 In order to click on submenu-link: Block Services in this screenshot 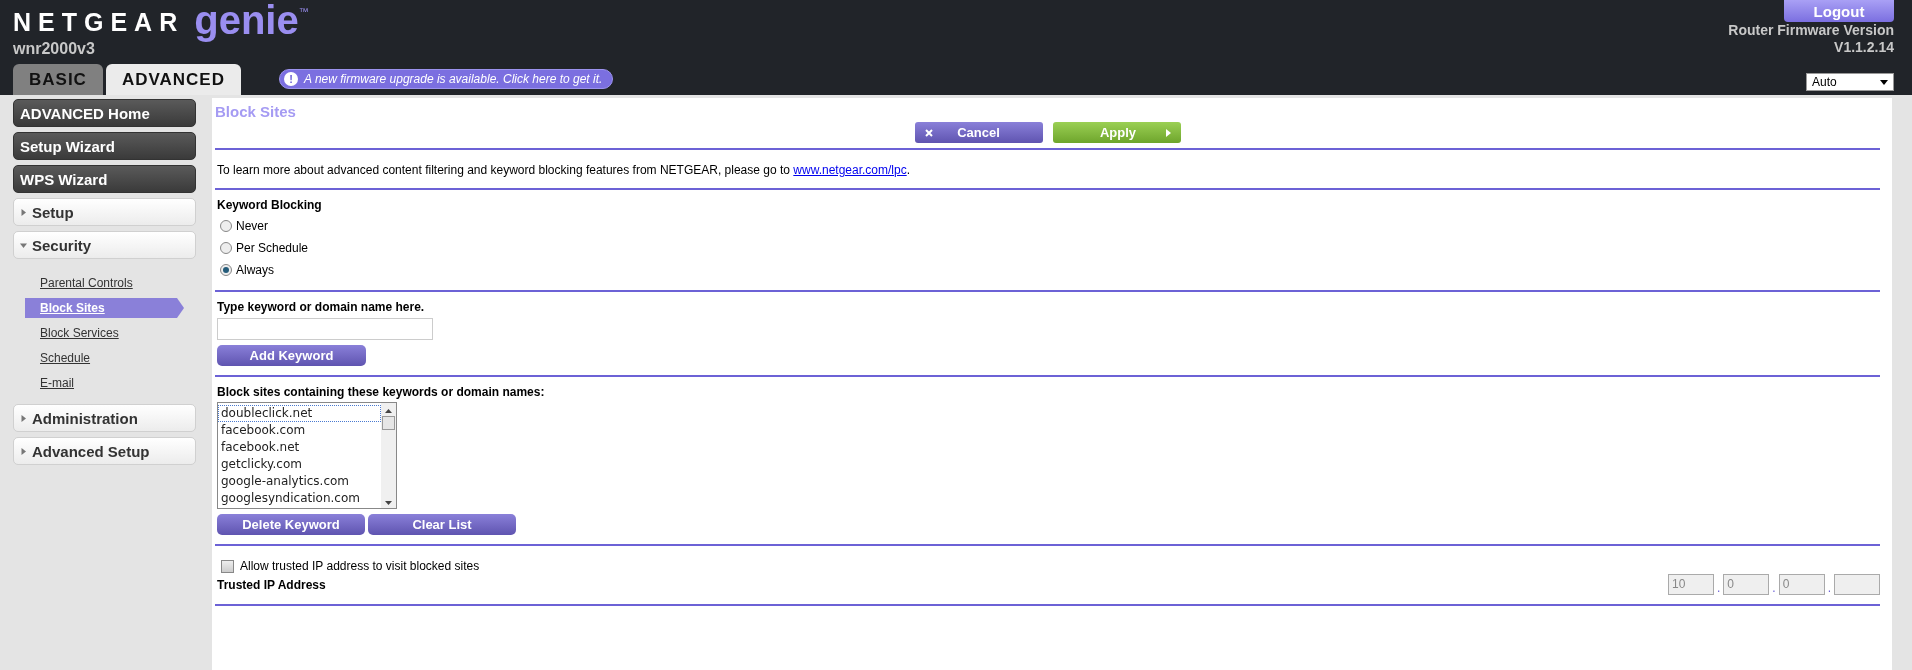, I will do `click(104, 333)`.